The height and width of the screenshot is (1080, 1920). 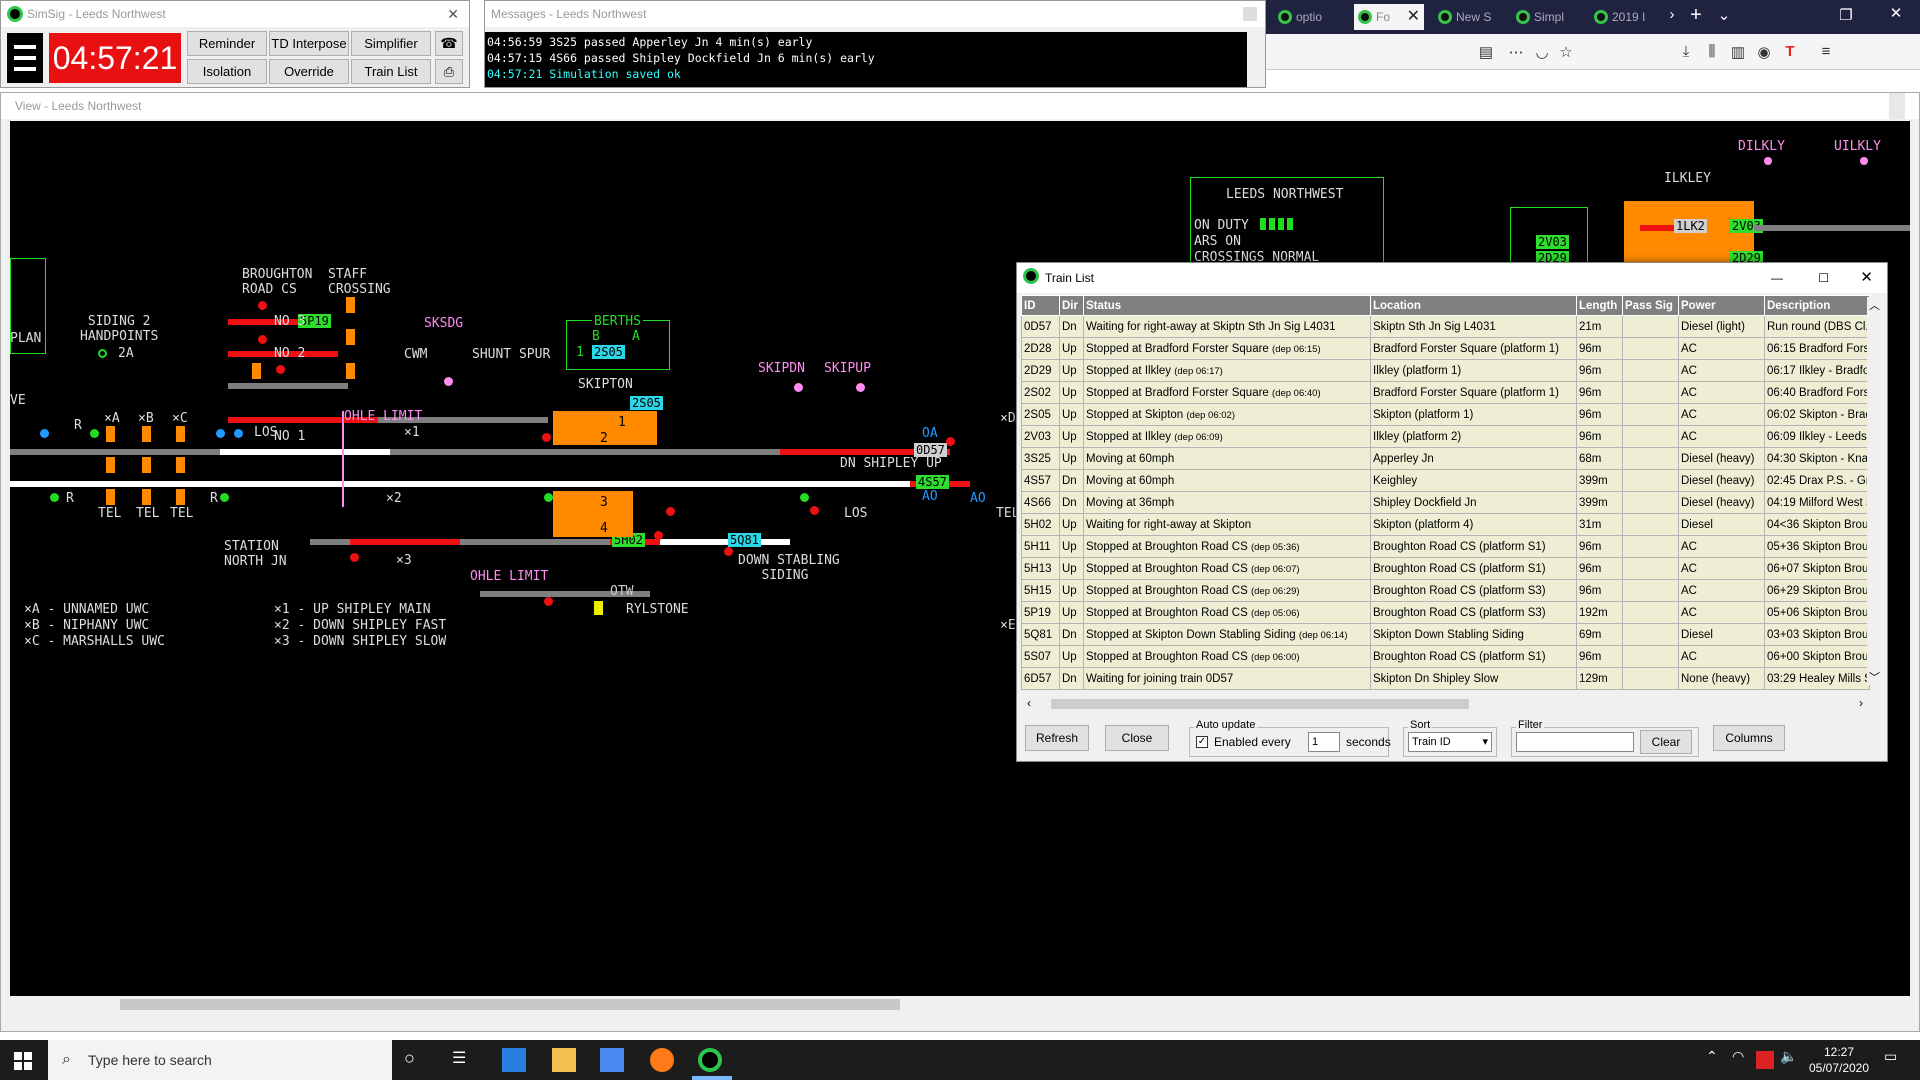 What do you see at coordinates (1516, 52) in the screenshot?
I see `more-icon: ⋯` at bounding box center [1516, 52].